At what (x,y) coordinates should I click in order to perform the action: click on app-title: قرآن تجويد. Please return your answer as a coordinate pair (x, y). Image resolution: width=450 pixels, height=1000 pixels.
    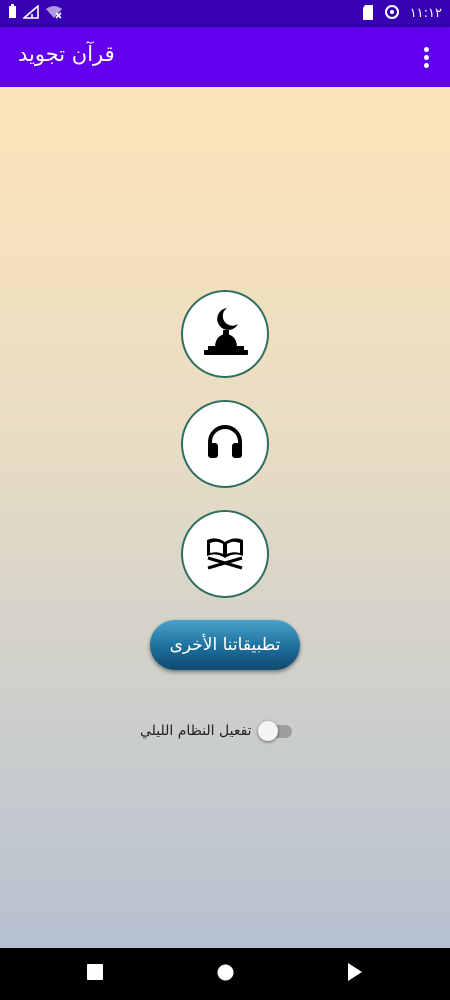
    Looking at the image, I should click on (66, 54).